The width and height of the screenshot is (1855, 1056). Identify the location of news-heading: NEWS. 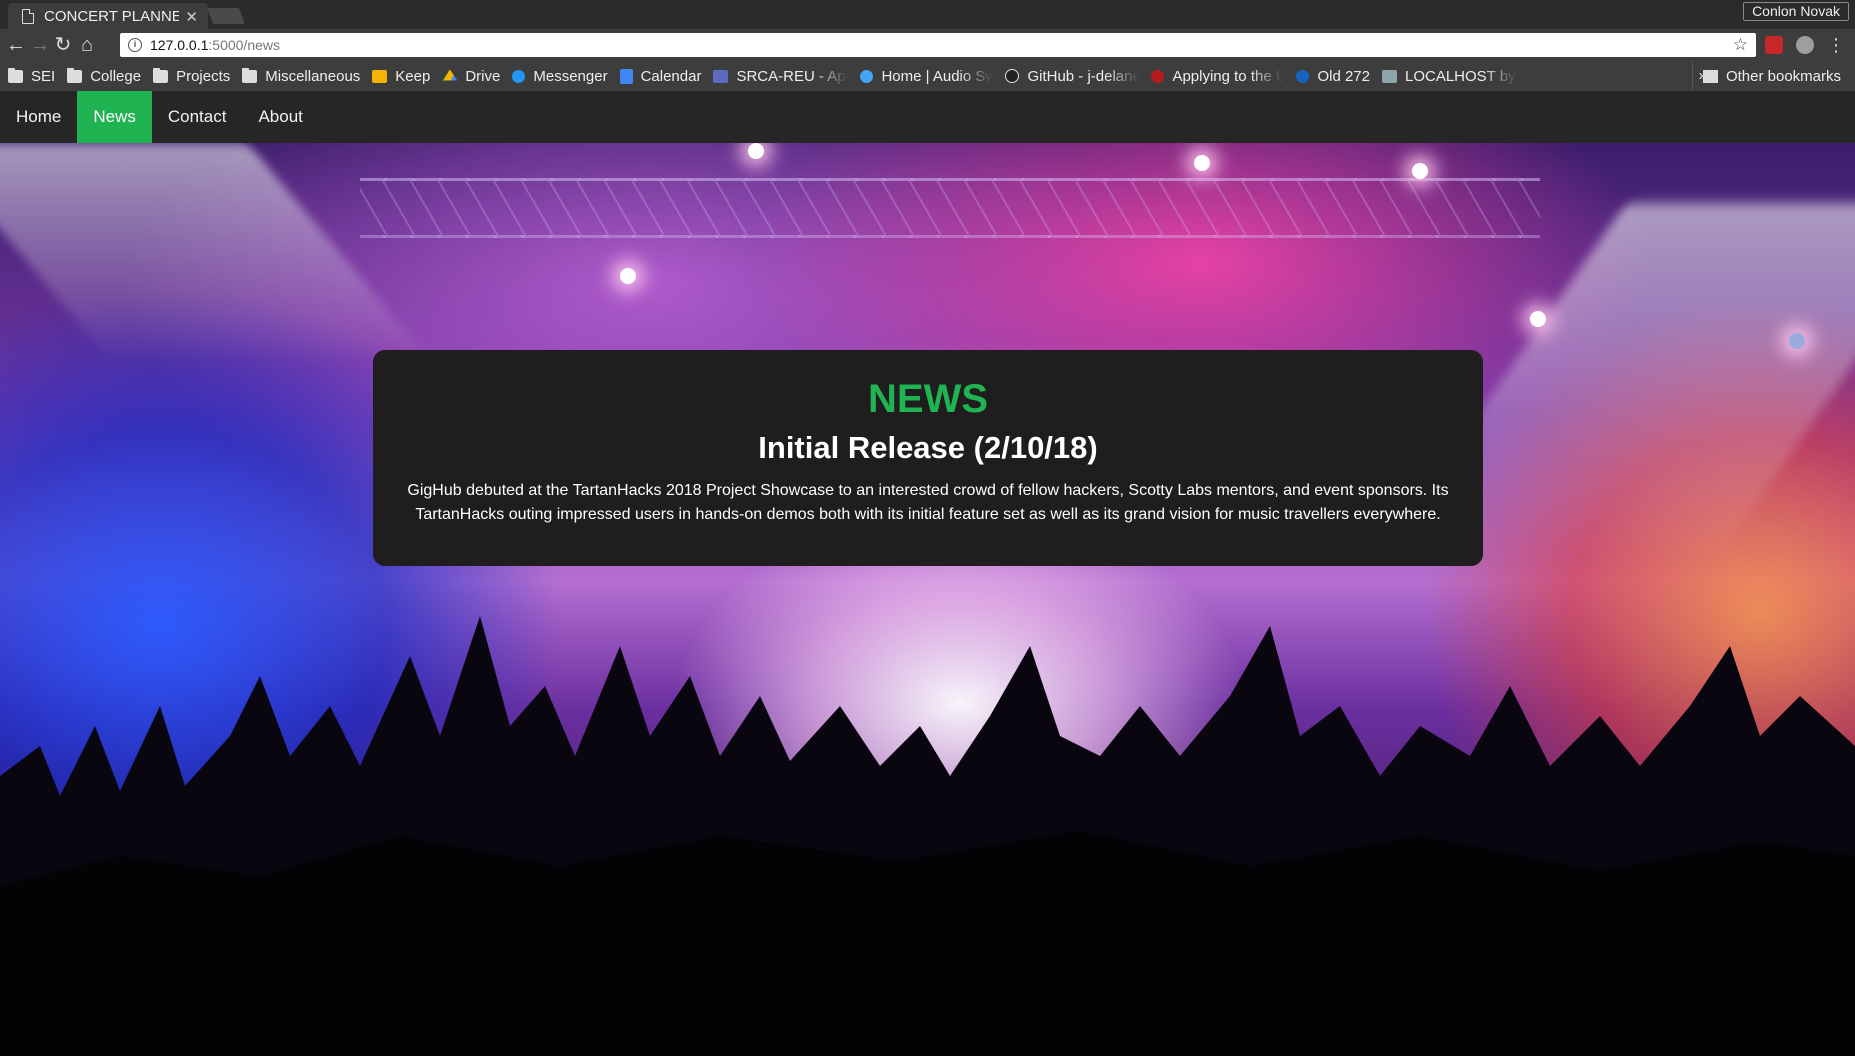
(928, 399).